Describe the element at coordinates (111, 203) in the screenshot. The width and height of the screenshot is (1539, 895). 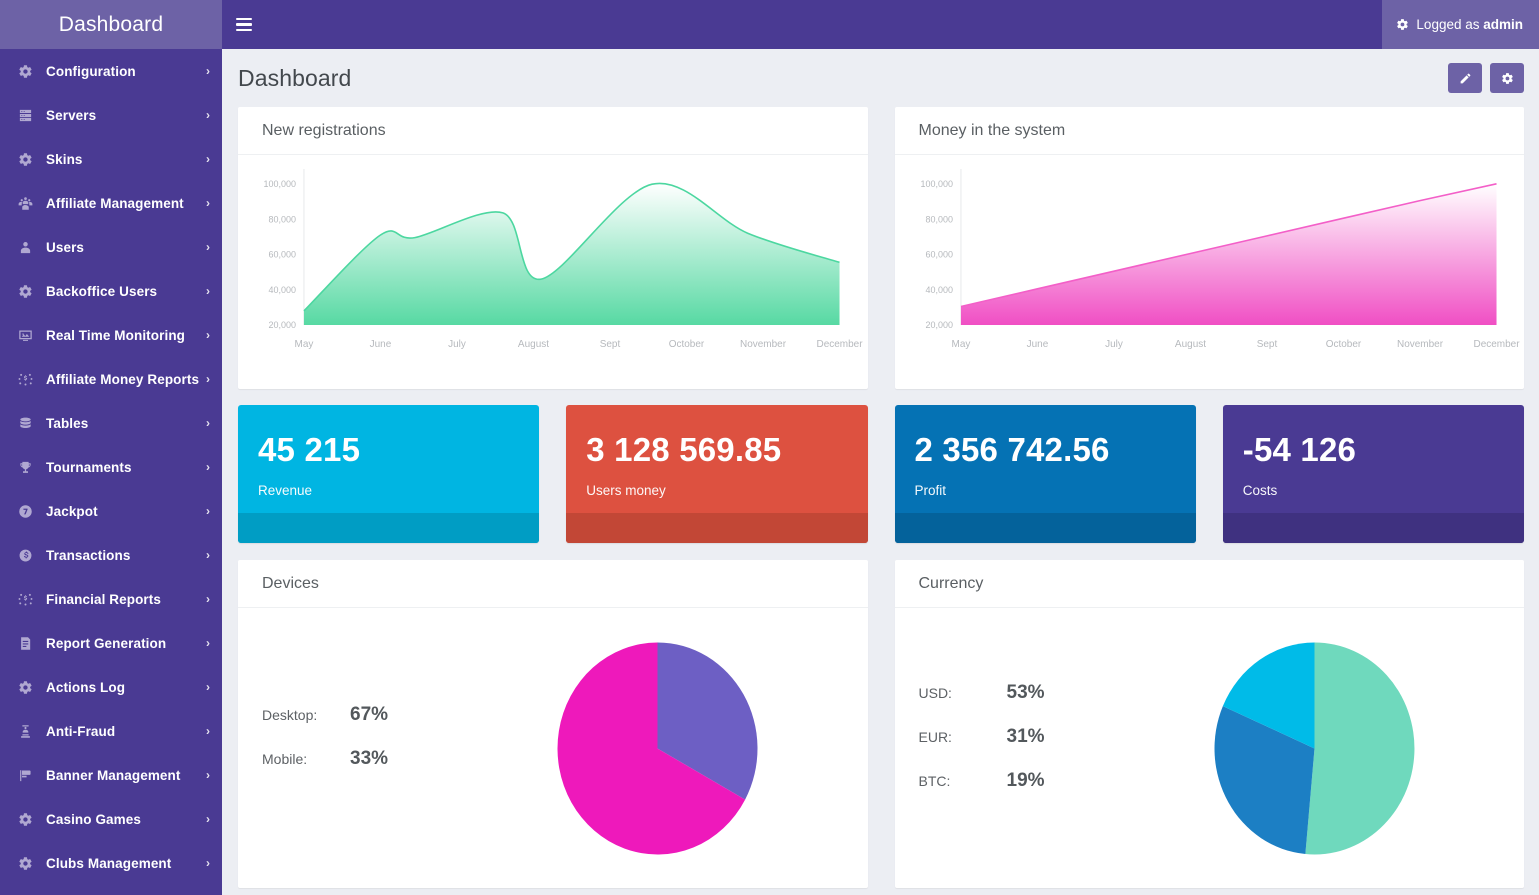
I see `sidebar-item-affiliate-management: Affiliate Management ›` at that location.